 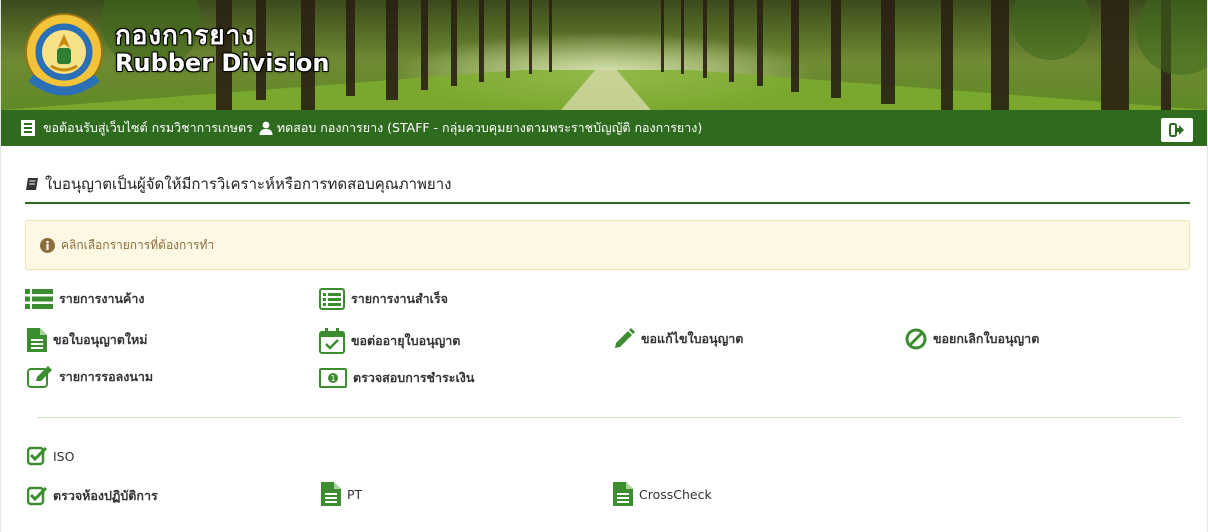 What do you see at coordinates (406, 340) in the screenshot?
I see `menu-renew-license-label: ขอต่ออายุใบอนุญาต` at bounding box center [406, 340].